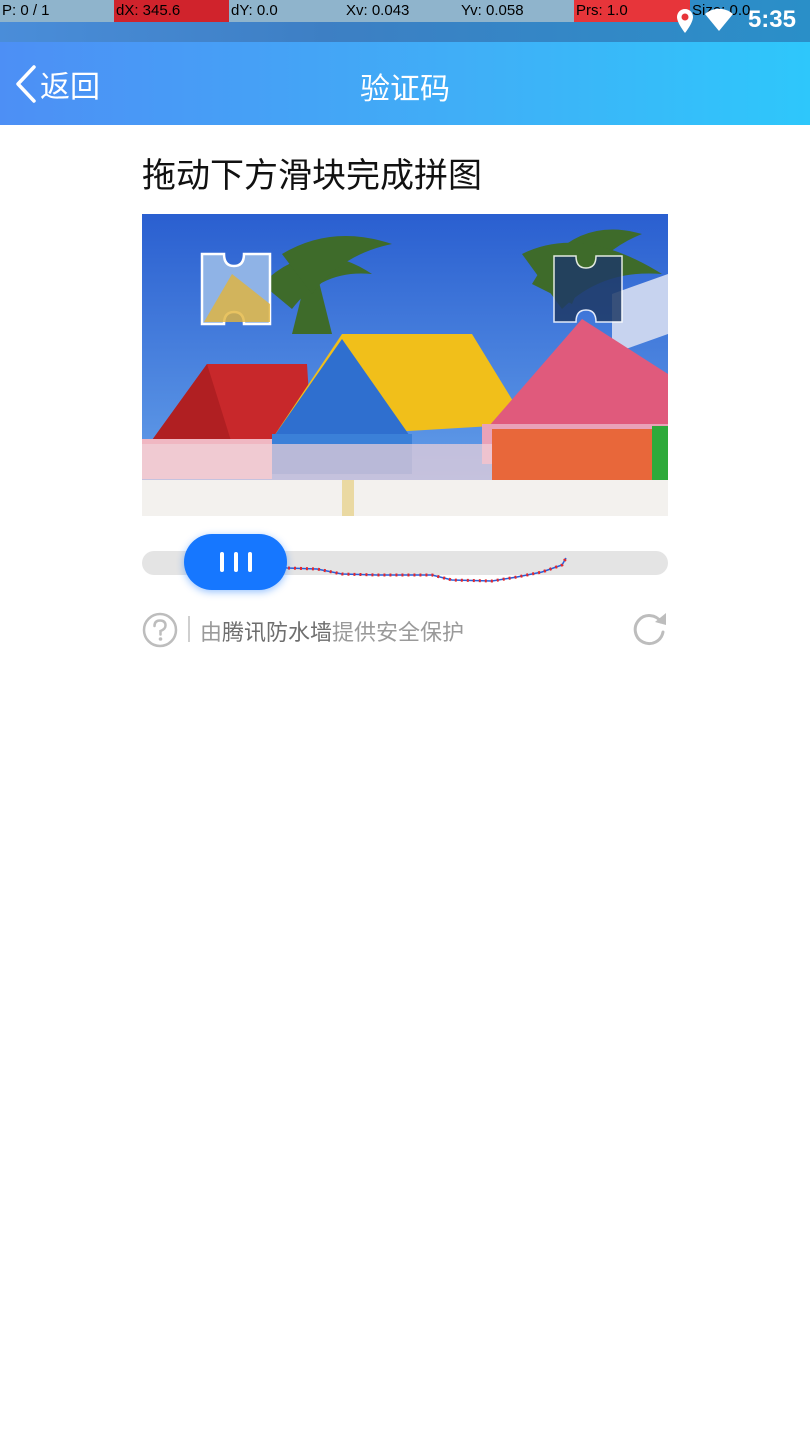 Image resolution: width=810 pixels, height=1440 pixels. Describe the element at coordinates (516, 11) in the screenshot. I see `debug-yv: Yv: 0.058` at that location.